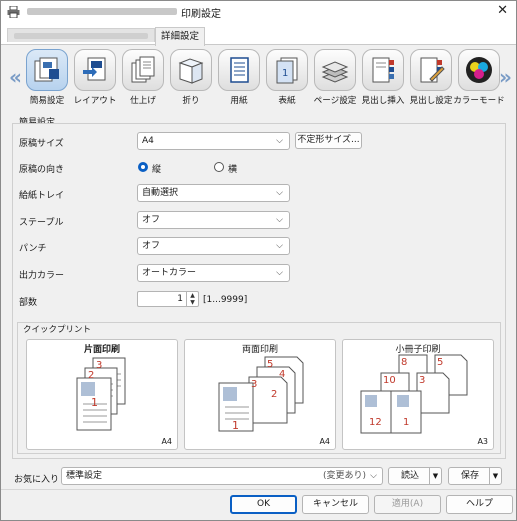  I want to click on load-dropdown-icon: ▼, so click(435, 476).